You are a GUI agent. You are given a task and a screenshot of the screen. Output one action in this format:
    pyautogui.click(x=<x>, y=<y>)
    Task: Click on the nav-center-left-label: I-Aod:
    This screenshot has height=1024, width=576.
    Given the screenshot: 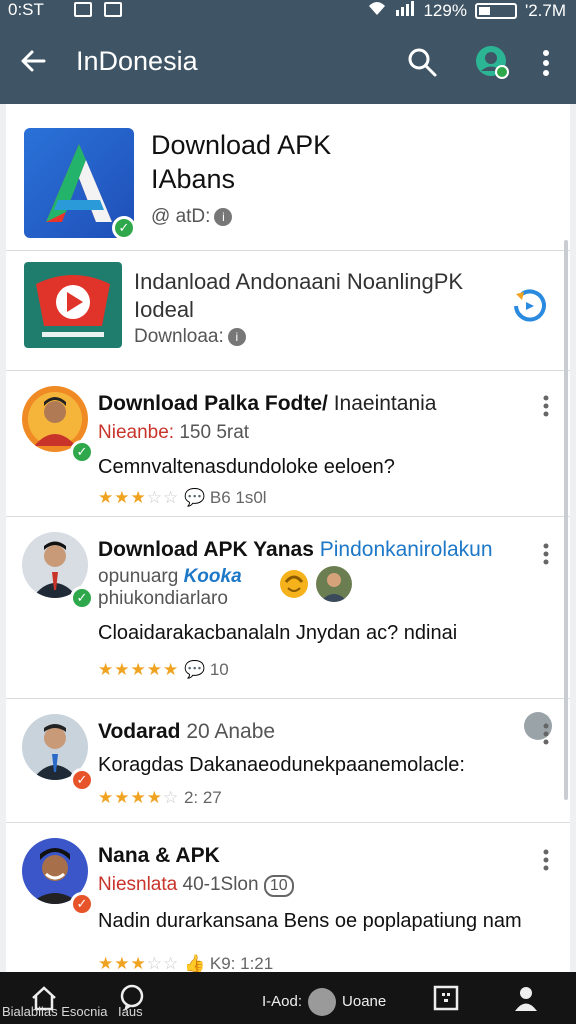 What is the action you would take?
    pyautogui.click(x=282, y=1001)
    